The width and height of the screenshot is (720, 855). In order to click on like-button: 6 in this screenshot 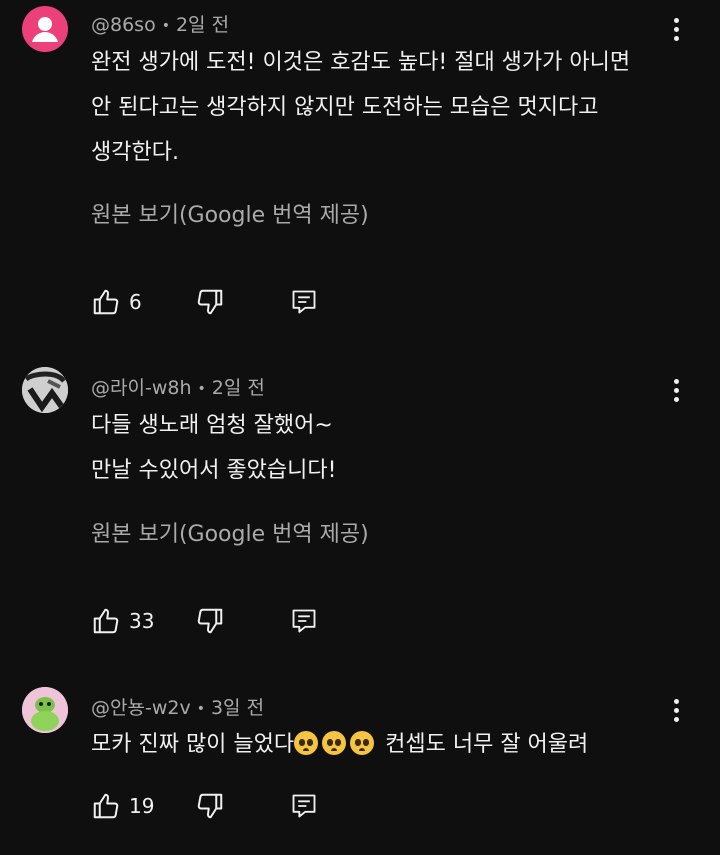, I will do `click(116, 302)`.